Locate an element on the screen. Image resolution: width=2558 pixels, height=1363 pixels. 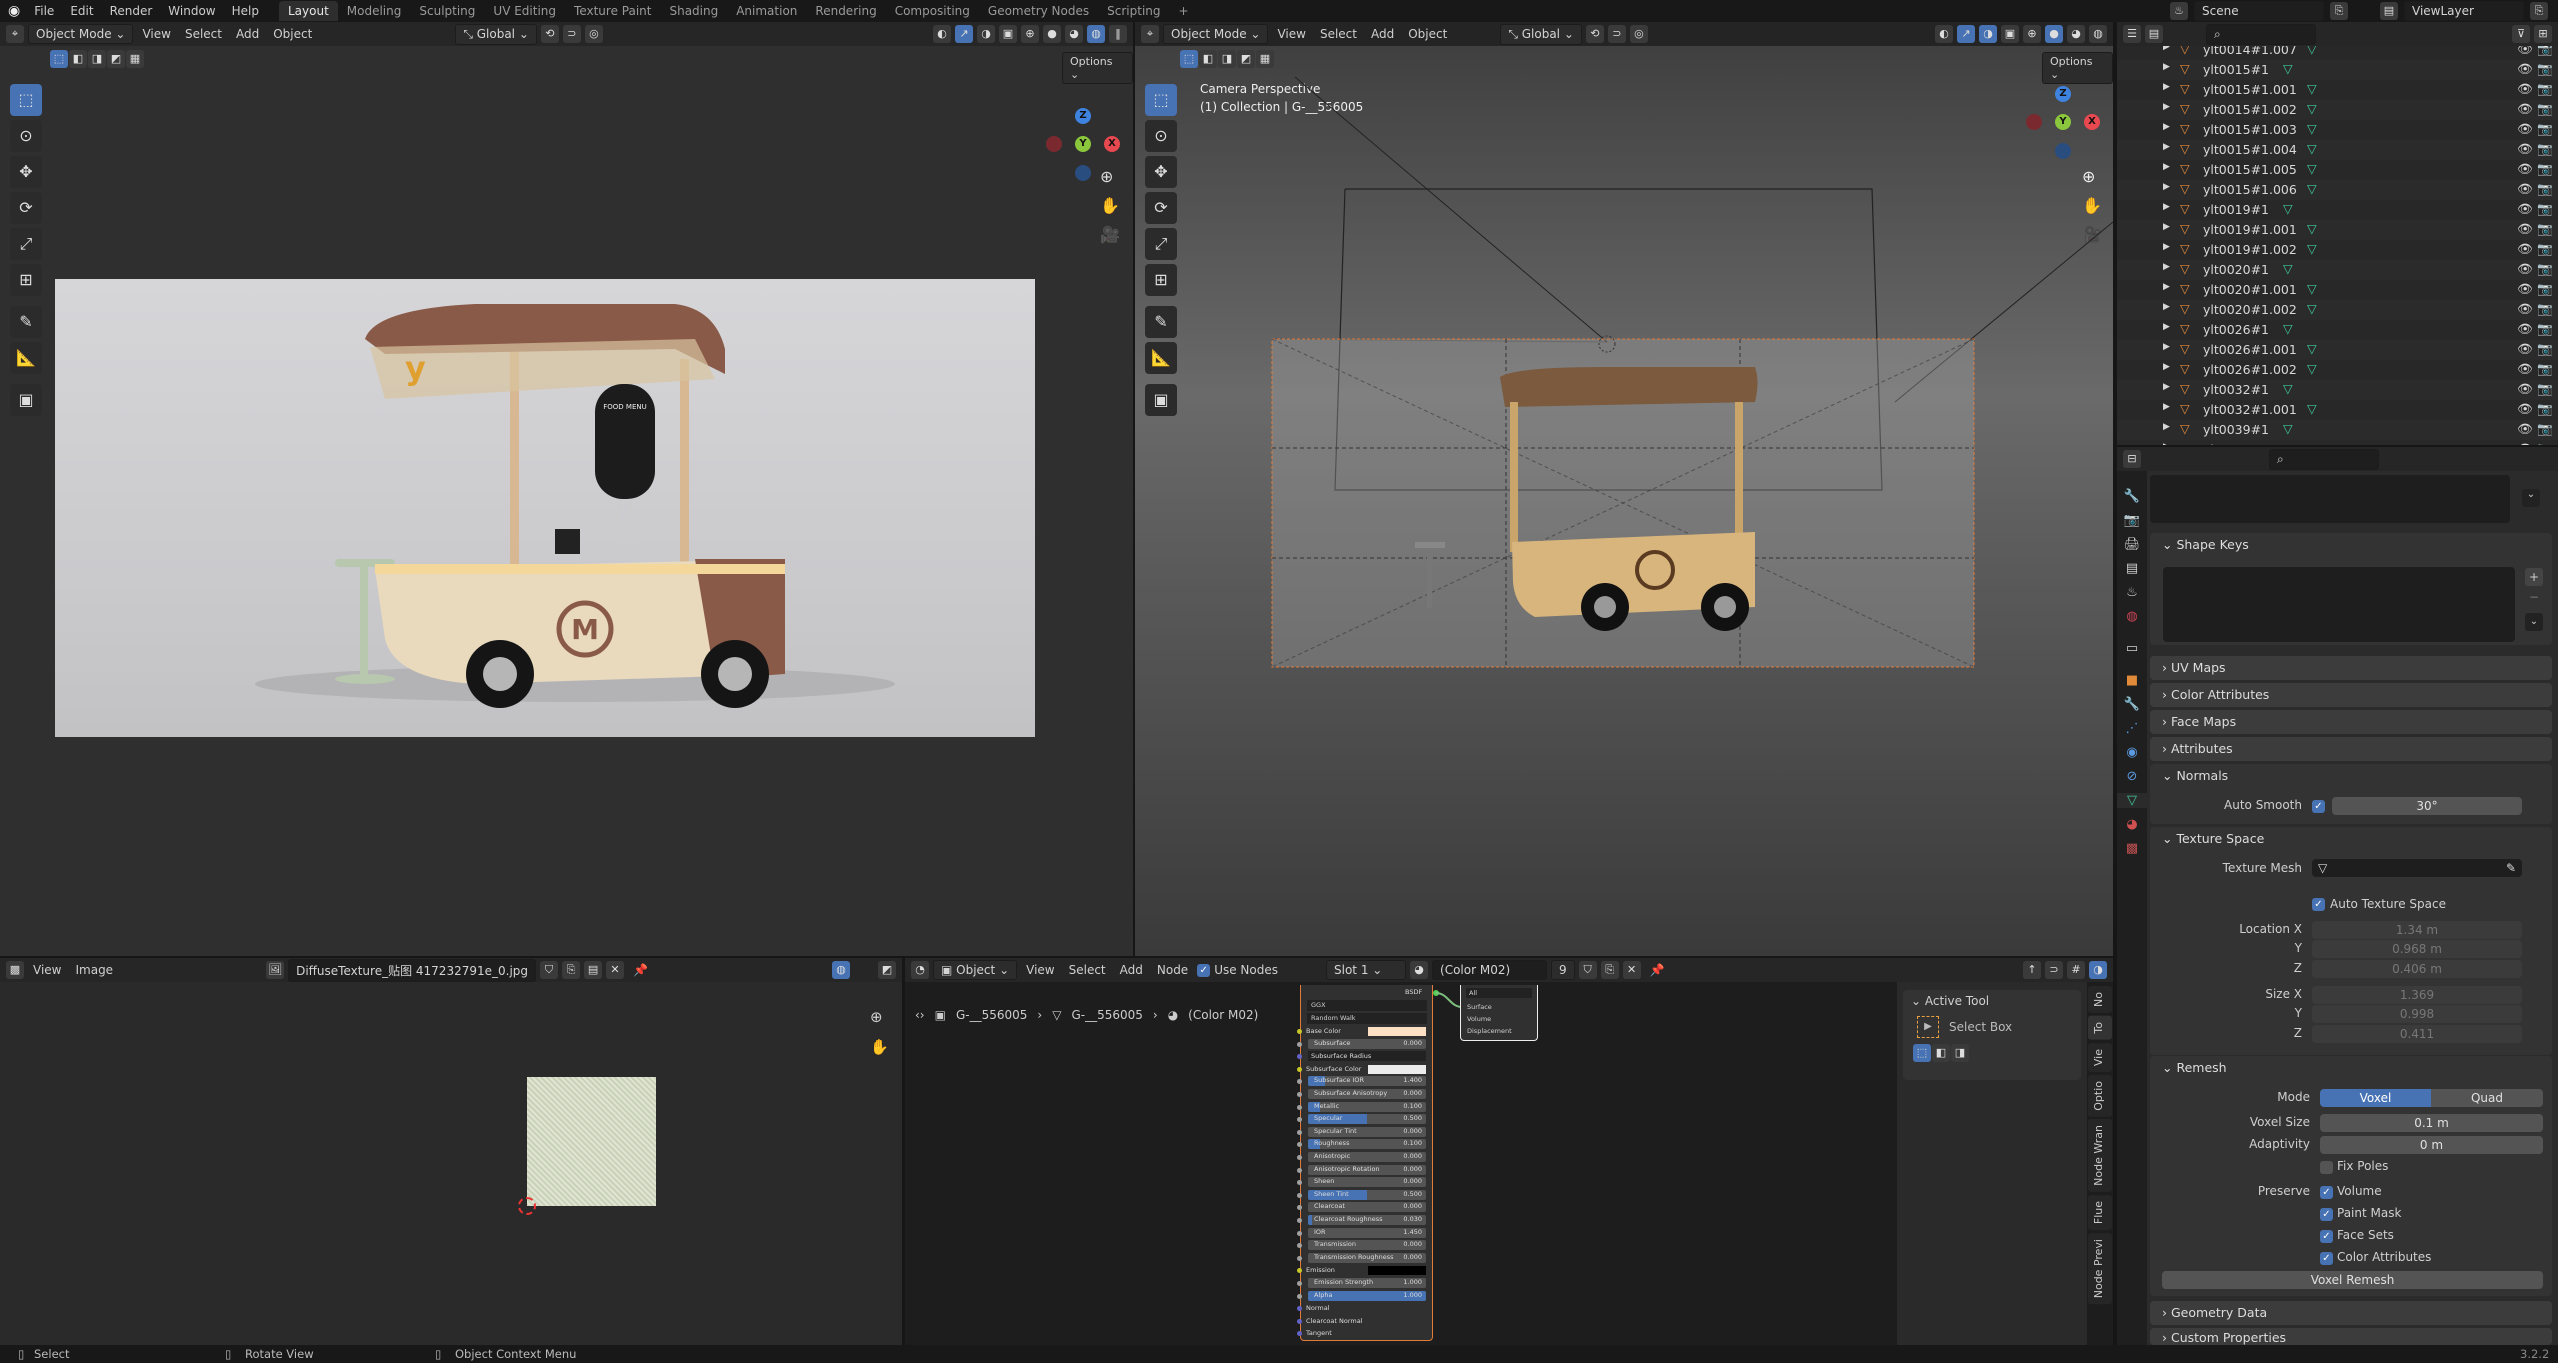
outliner-item-name: ylt0014#1.007 is located at coordinates (2250, 51).